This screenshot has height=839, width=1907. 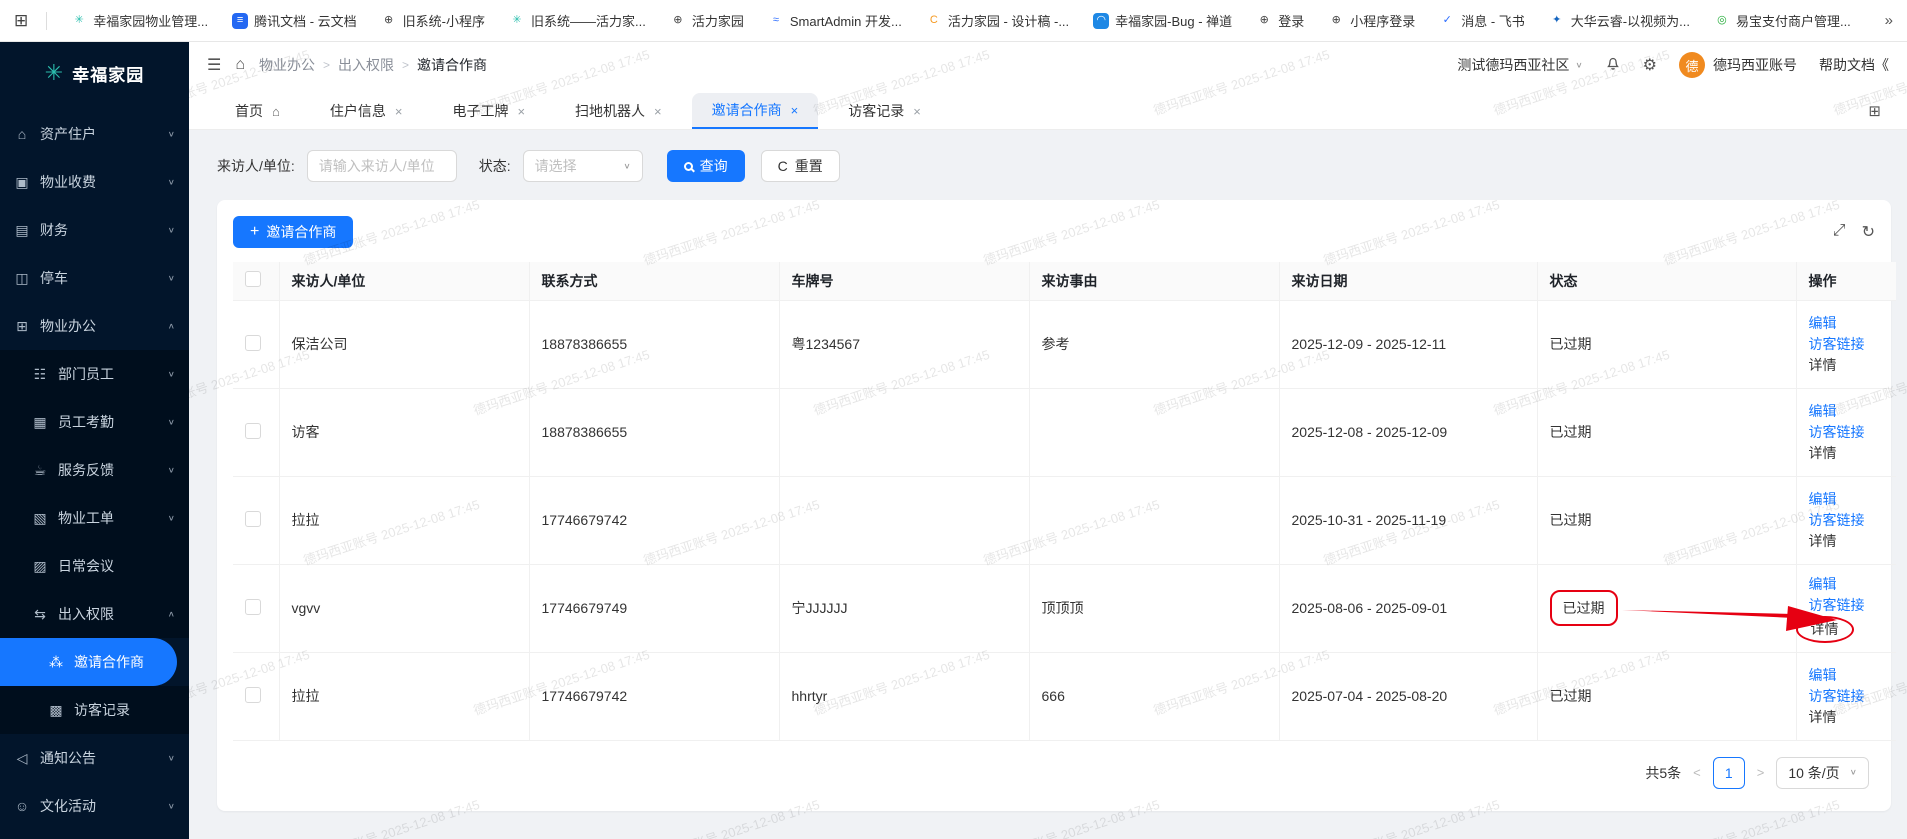 I want to click on cell-checkbox, so click(x=256, y=520).